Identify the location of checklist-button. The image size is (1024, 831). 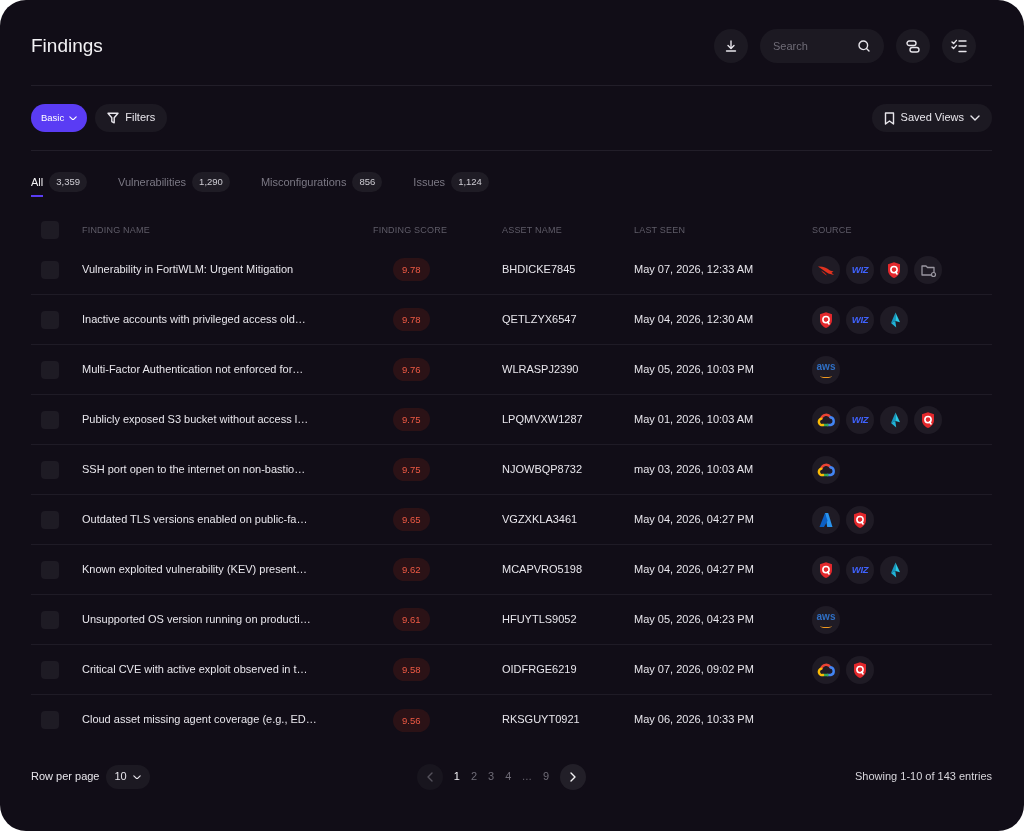
(959, 46).